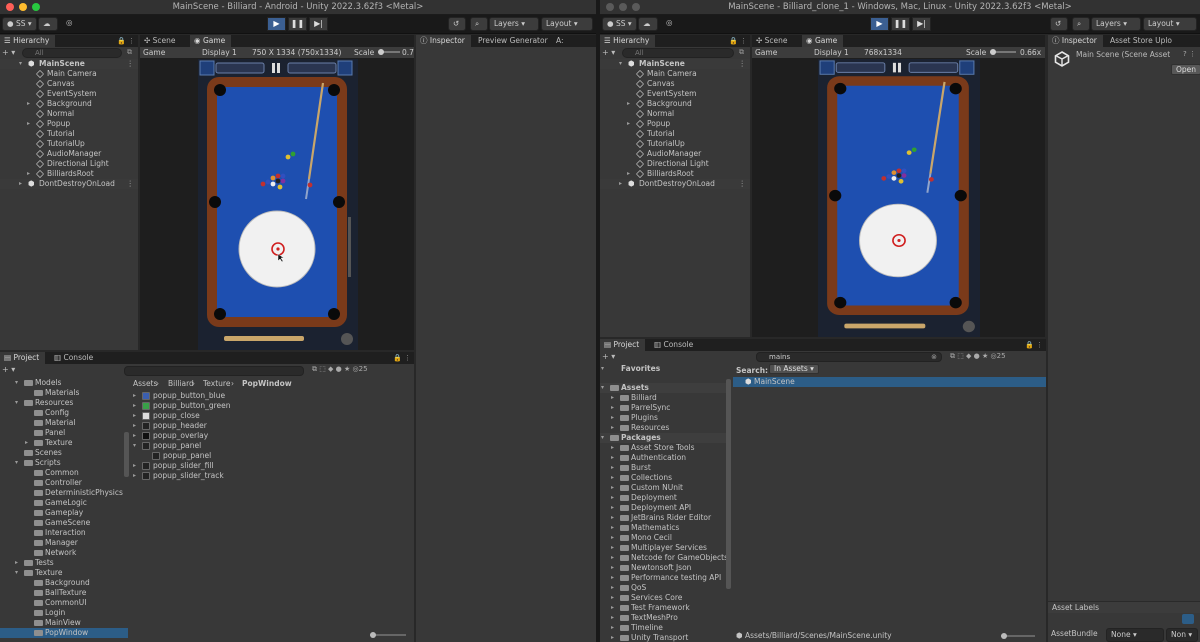 The image size is (1200, 642). What do you see at coordinates (126, 454) in the screenshot?
I see `tree-scrollbar` at bounding box center [126, 454].